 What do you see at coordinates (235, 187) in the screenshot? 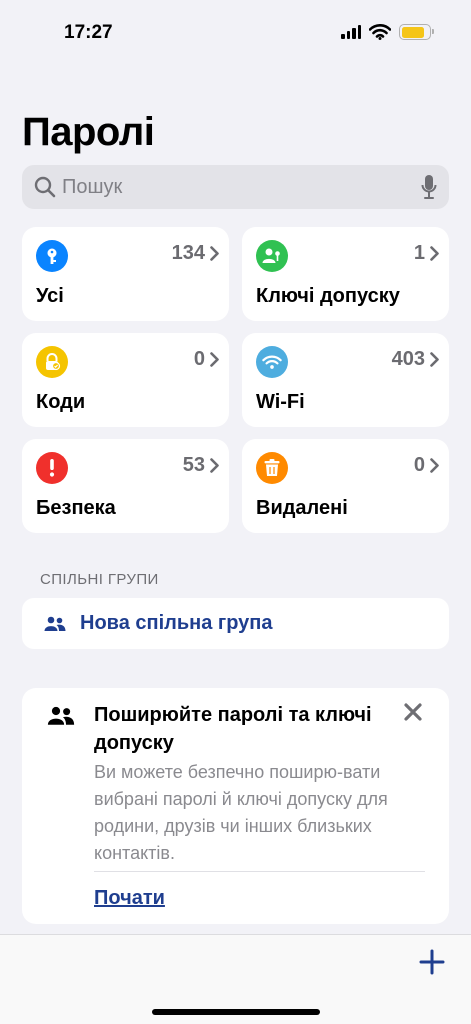
I see `search-field: Пошук` at bounding box center [235, 187].